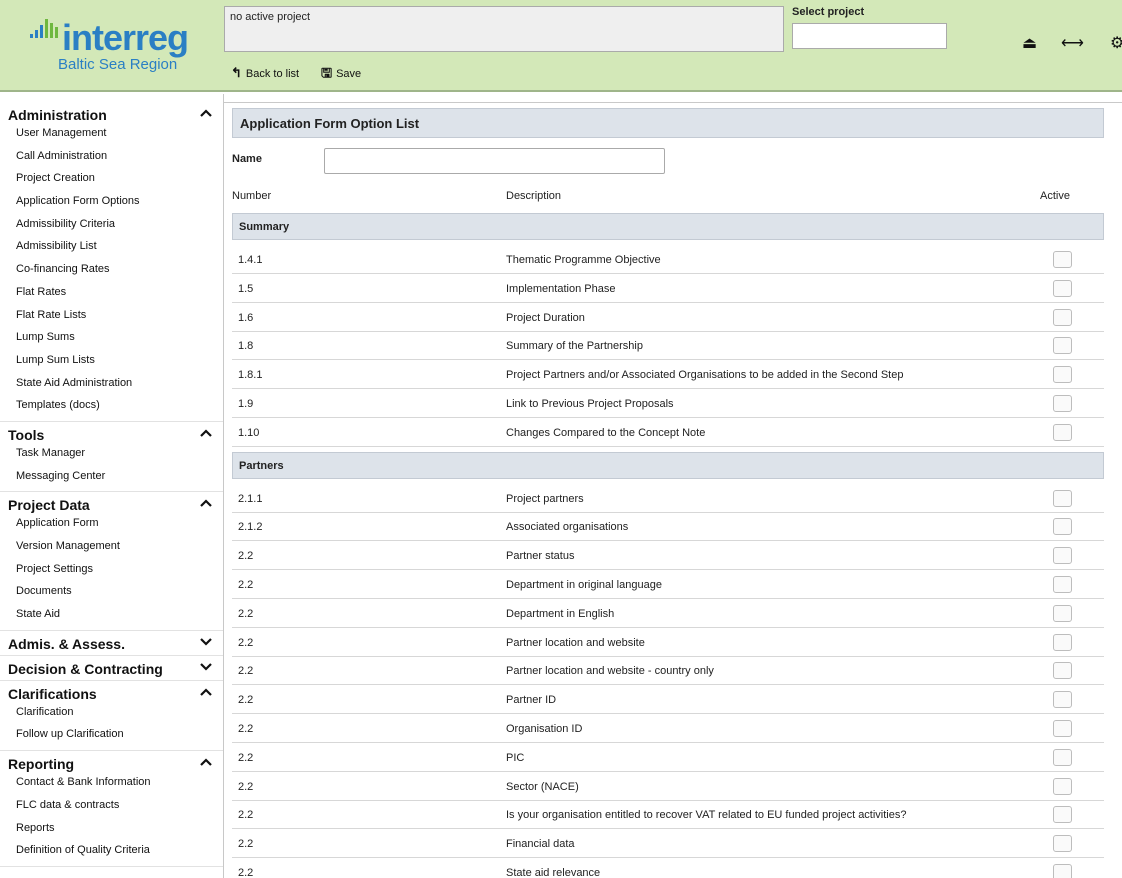 Image resolution: width=1122 pixels, height=878 pixels. I want to click on sidebar-item: Follow up Clarification, so click(111, 736).